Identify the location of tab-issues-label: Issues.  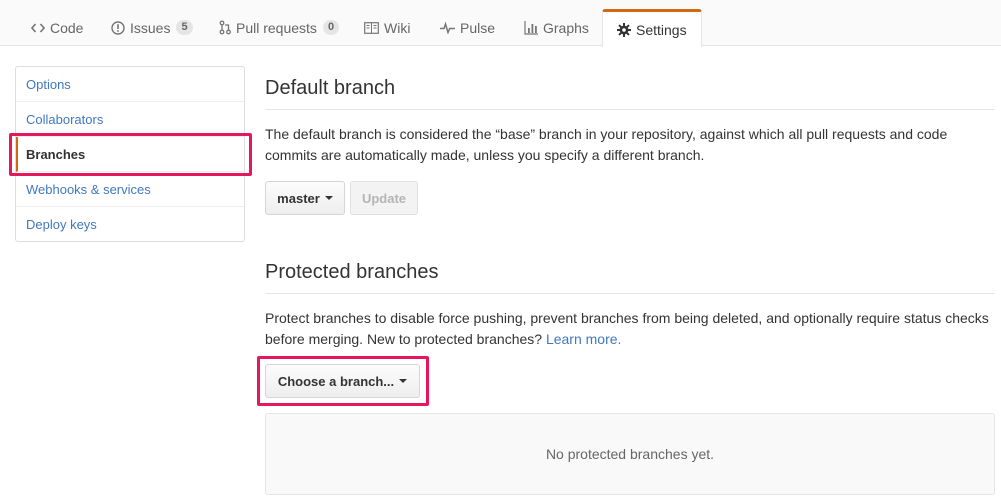
(150, 27).